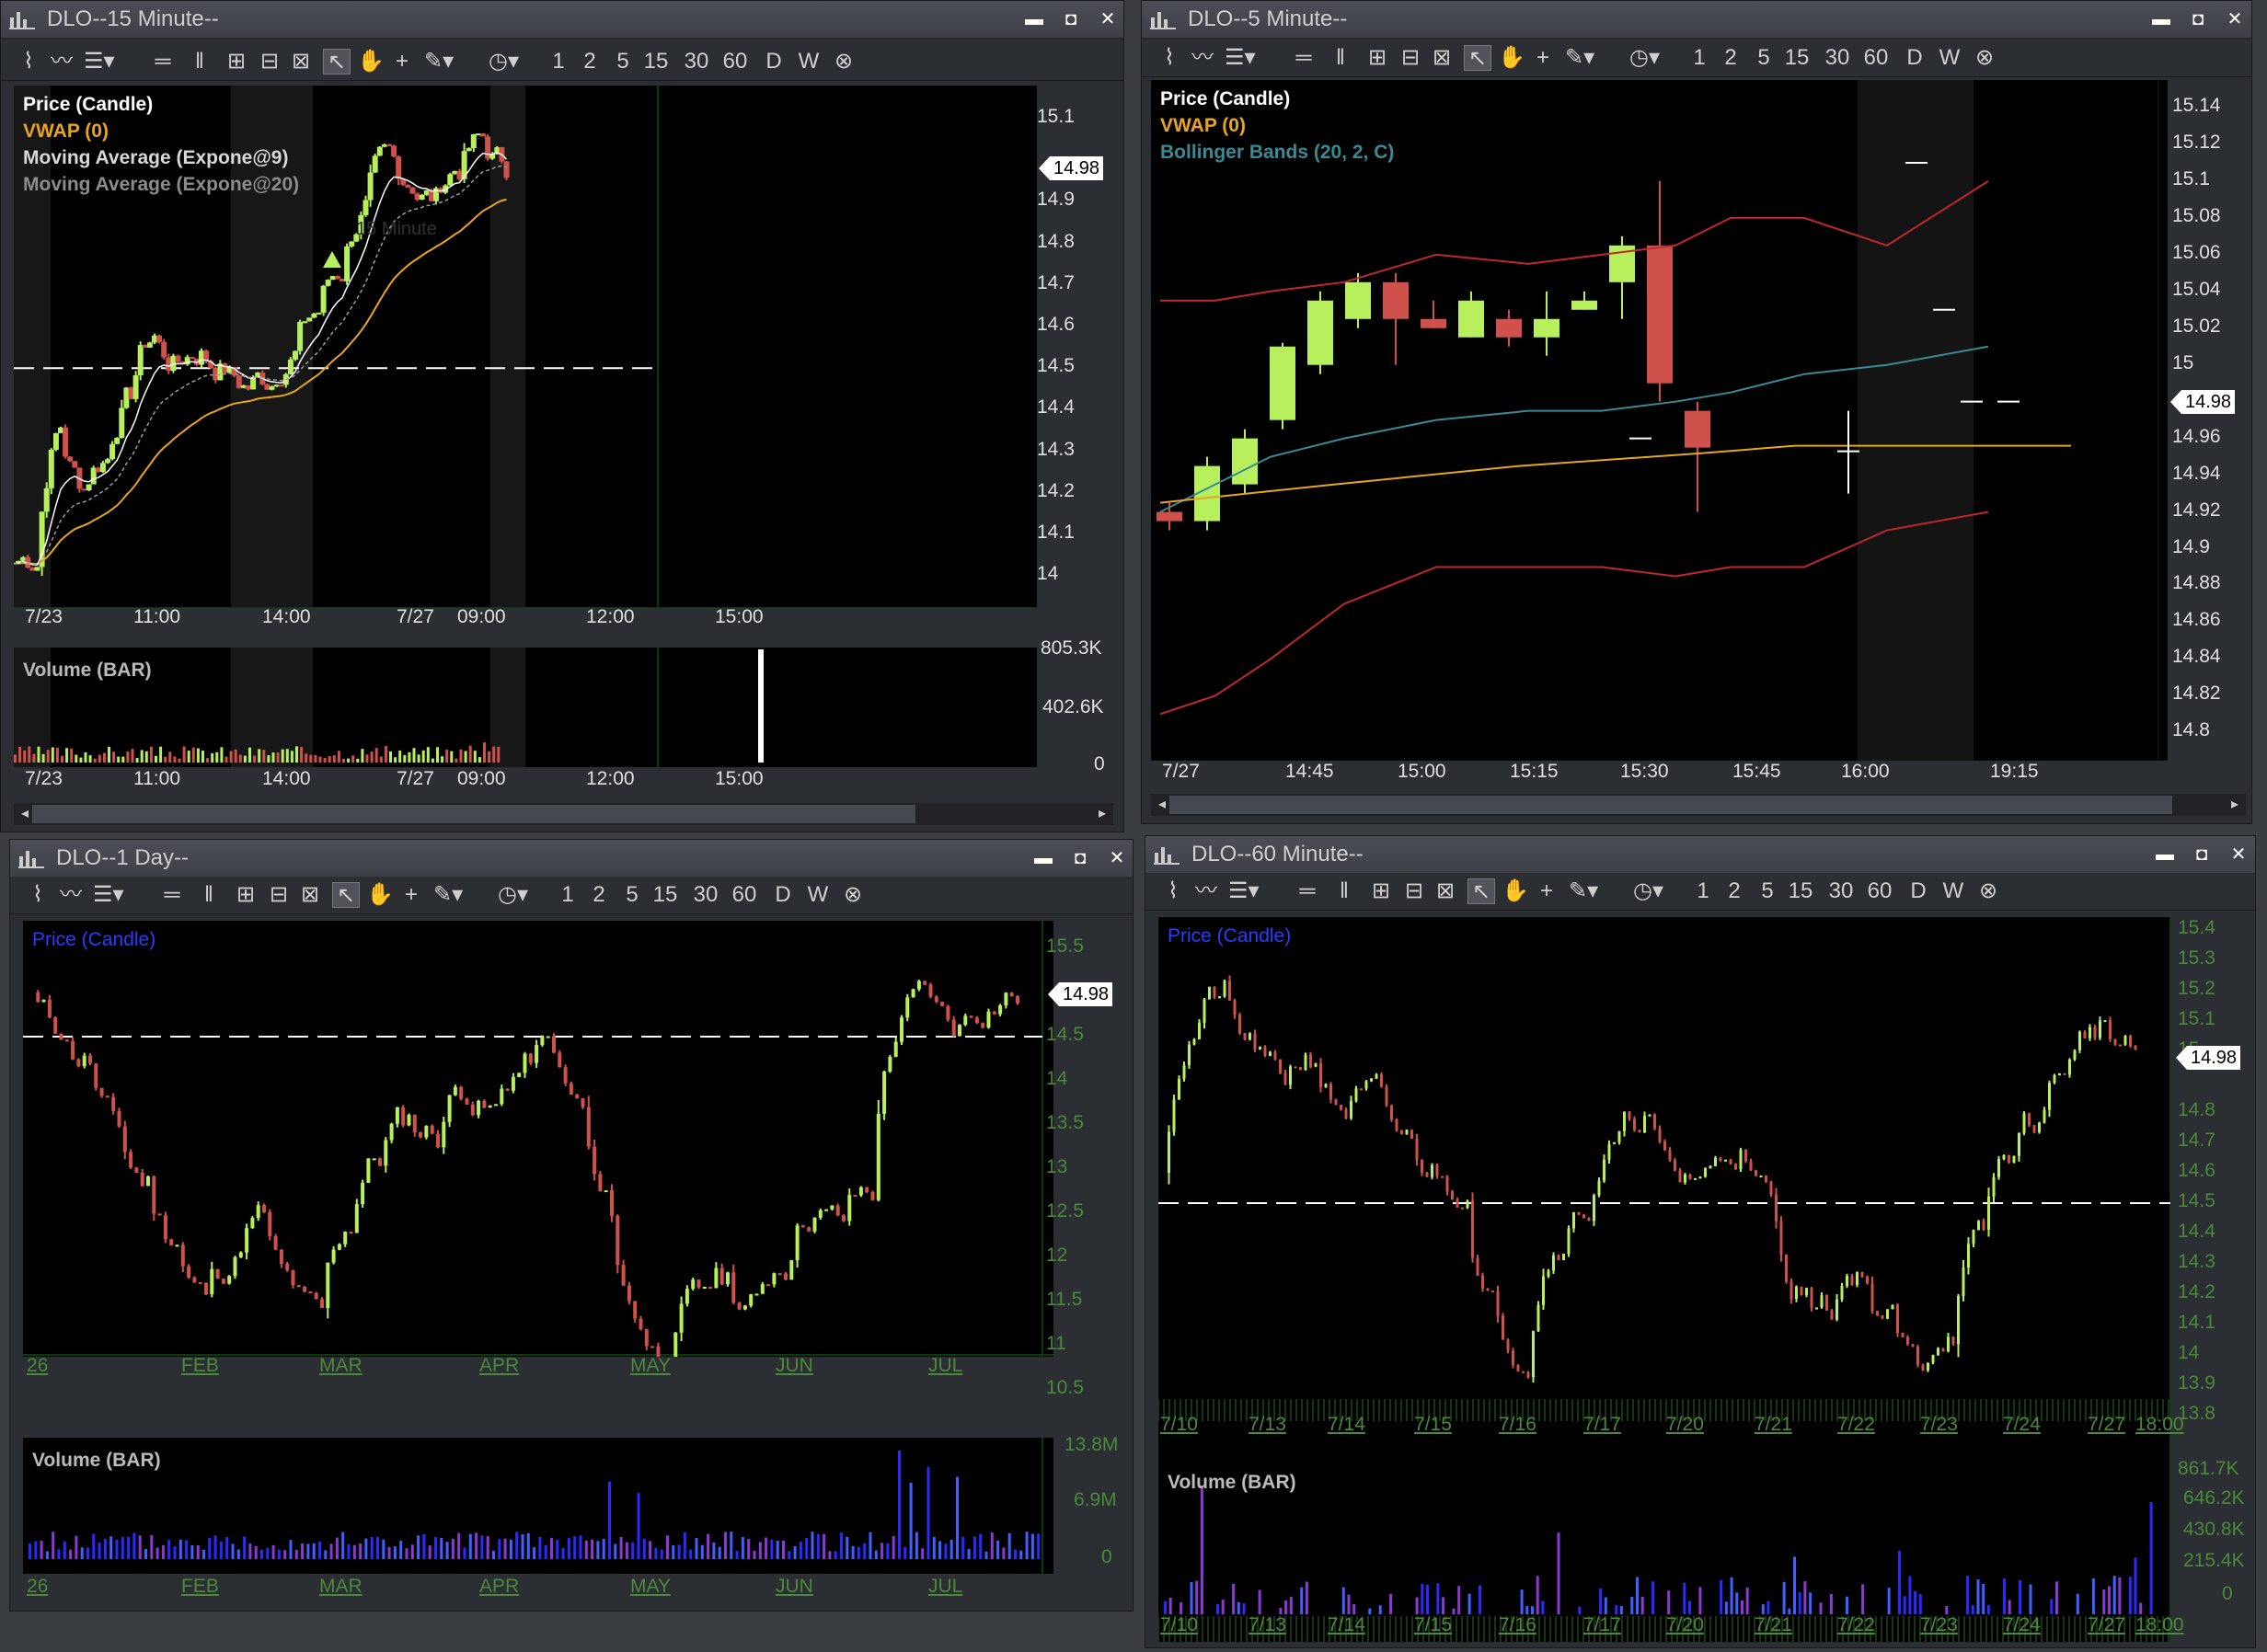  What do you see at coordinates (1700, 855) in the screenshot?
I see `title-bar: DLO--60 Minute-- ▬ ◘ ✕` at bounding box center [1700, 855].